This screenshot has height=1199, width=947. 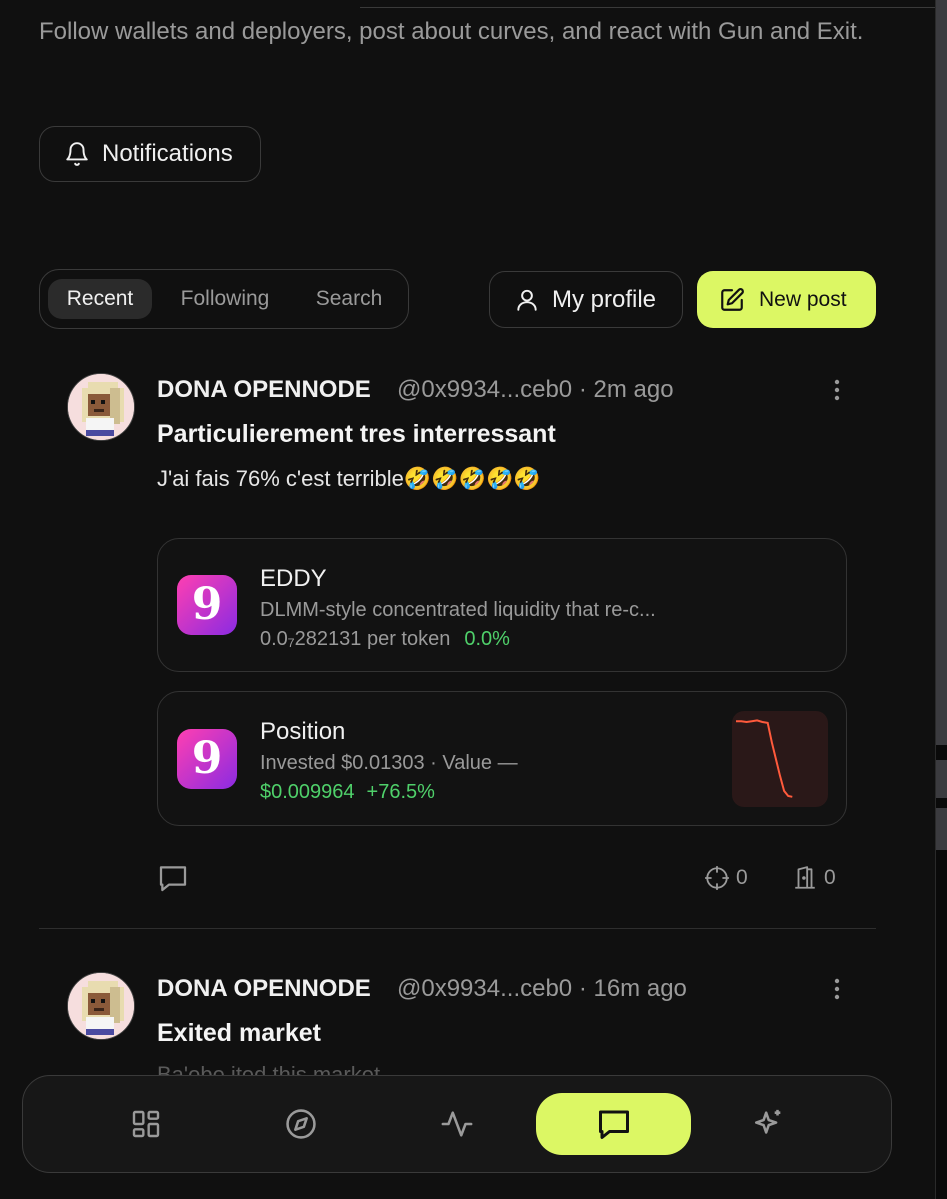 What do you see at coordinates (473, 4) in the screenshot?
I see `top-edge` at bounding box center [473, 4].